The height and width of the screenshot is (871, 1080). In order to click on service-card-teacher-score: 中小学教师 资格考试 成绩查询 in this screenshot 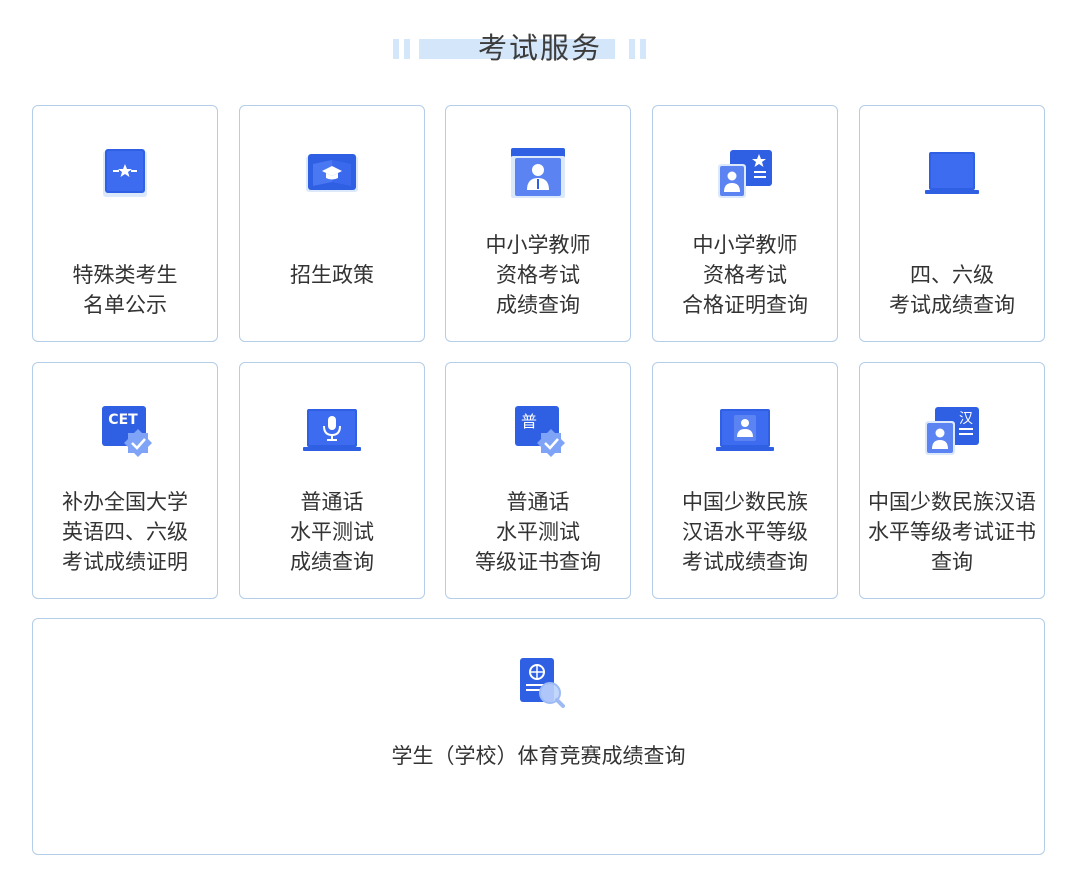, I will do `click(538, 223)`.